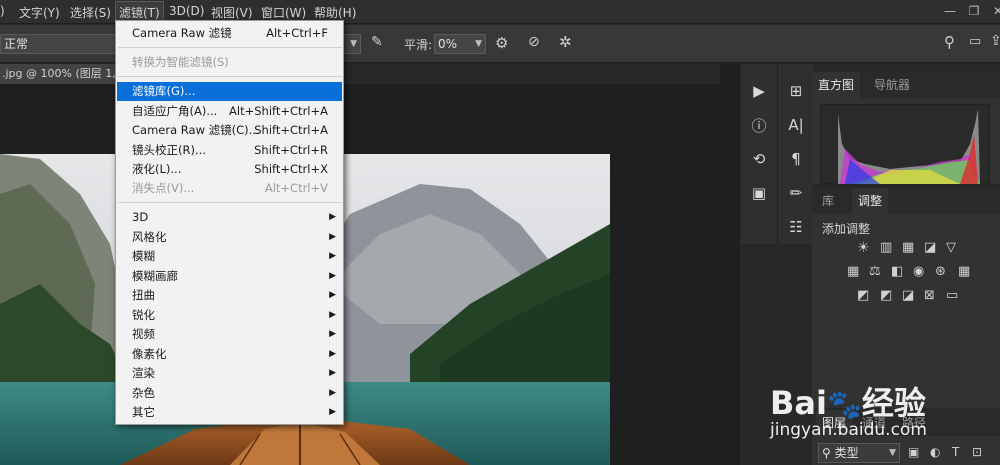 The width and height of the screenshot is (1000, 465). What do you see at coordinates (886, 295) in the screenshot?
I see `posterize-icon: ◩` at bounding box center [886, 295].